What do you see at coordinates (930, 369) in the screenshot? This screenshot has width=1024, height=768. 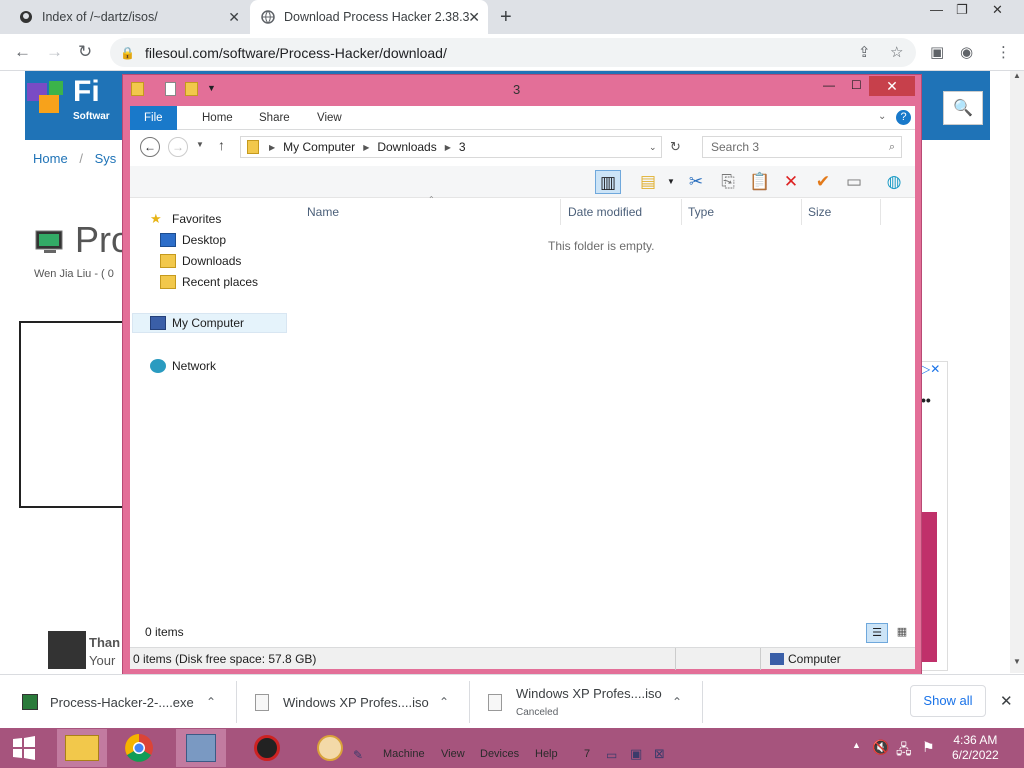 I see `ad-choices-icon: ▷✕` at bounding box center [930, 369].